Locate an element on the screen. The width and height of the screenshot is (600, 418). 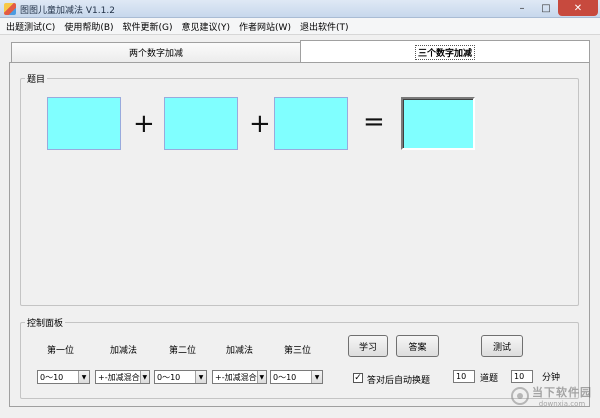
answer-button: 答案 is located at coordinates (417, 346).